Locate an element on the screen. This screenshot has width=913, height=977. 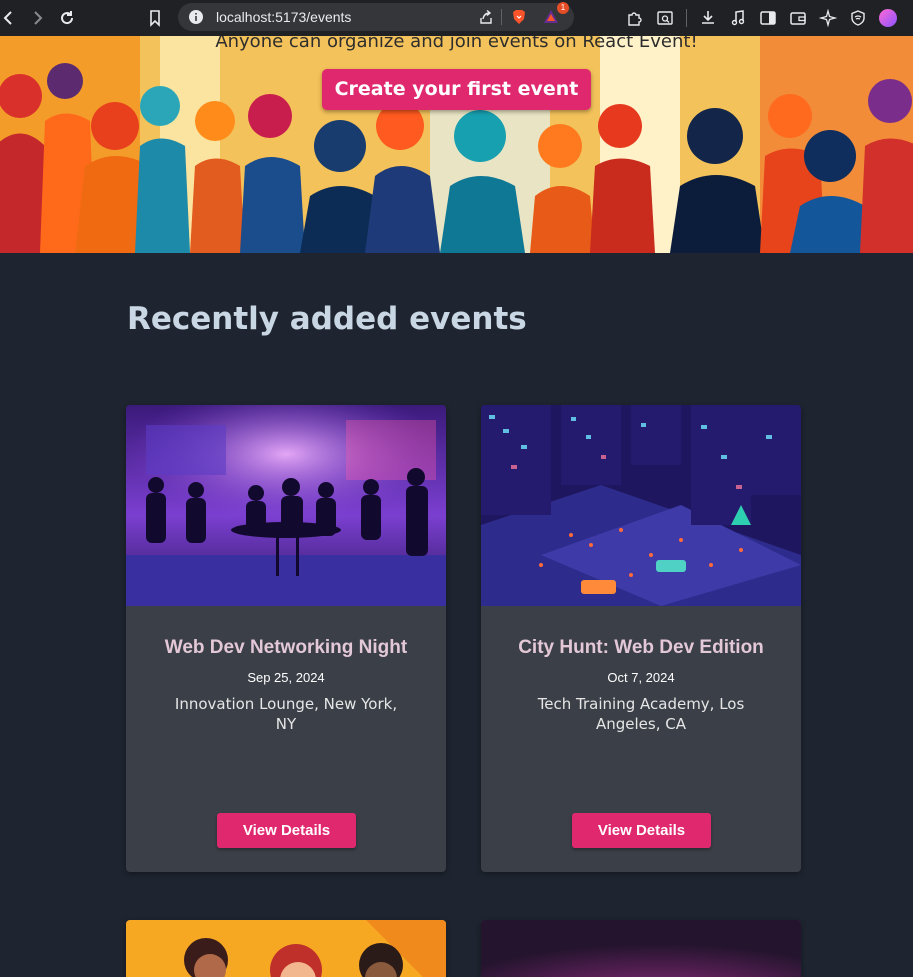
event-location: Tech Training Academy, Los Angeles, CA is located at coordinates (641, 714).